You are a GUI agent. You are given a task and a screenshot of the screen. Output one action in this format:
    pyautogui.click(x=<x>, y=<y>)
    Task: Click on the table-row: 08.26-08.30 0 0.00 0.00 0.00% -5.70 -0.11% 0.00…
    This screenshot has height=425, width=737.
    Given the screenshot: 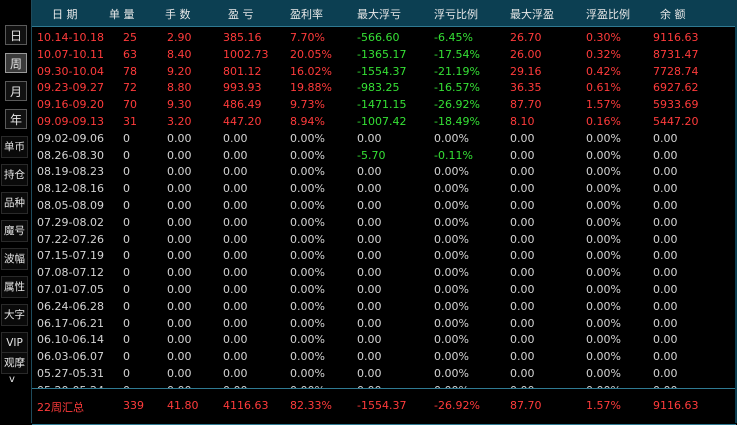 What is the action you would take?
    pyautogui.click(x=384, y=156)
    